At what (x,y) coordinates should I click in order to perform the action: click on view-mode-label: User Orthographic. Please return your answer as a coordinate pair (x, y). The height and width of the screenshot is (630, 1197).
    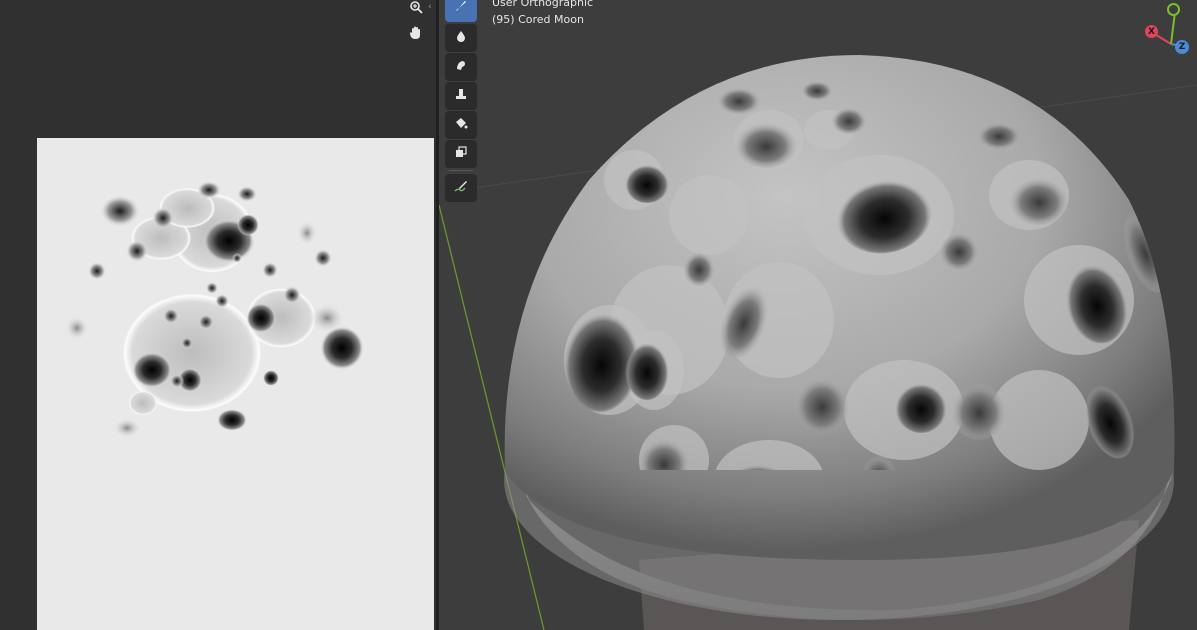
    Looking at the image, I should click on (543, 4).